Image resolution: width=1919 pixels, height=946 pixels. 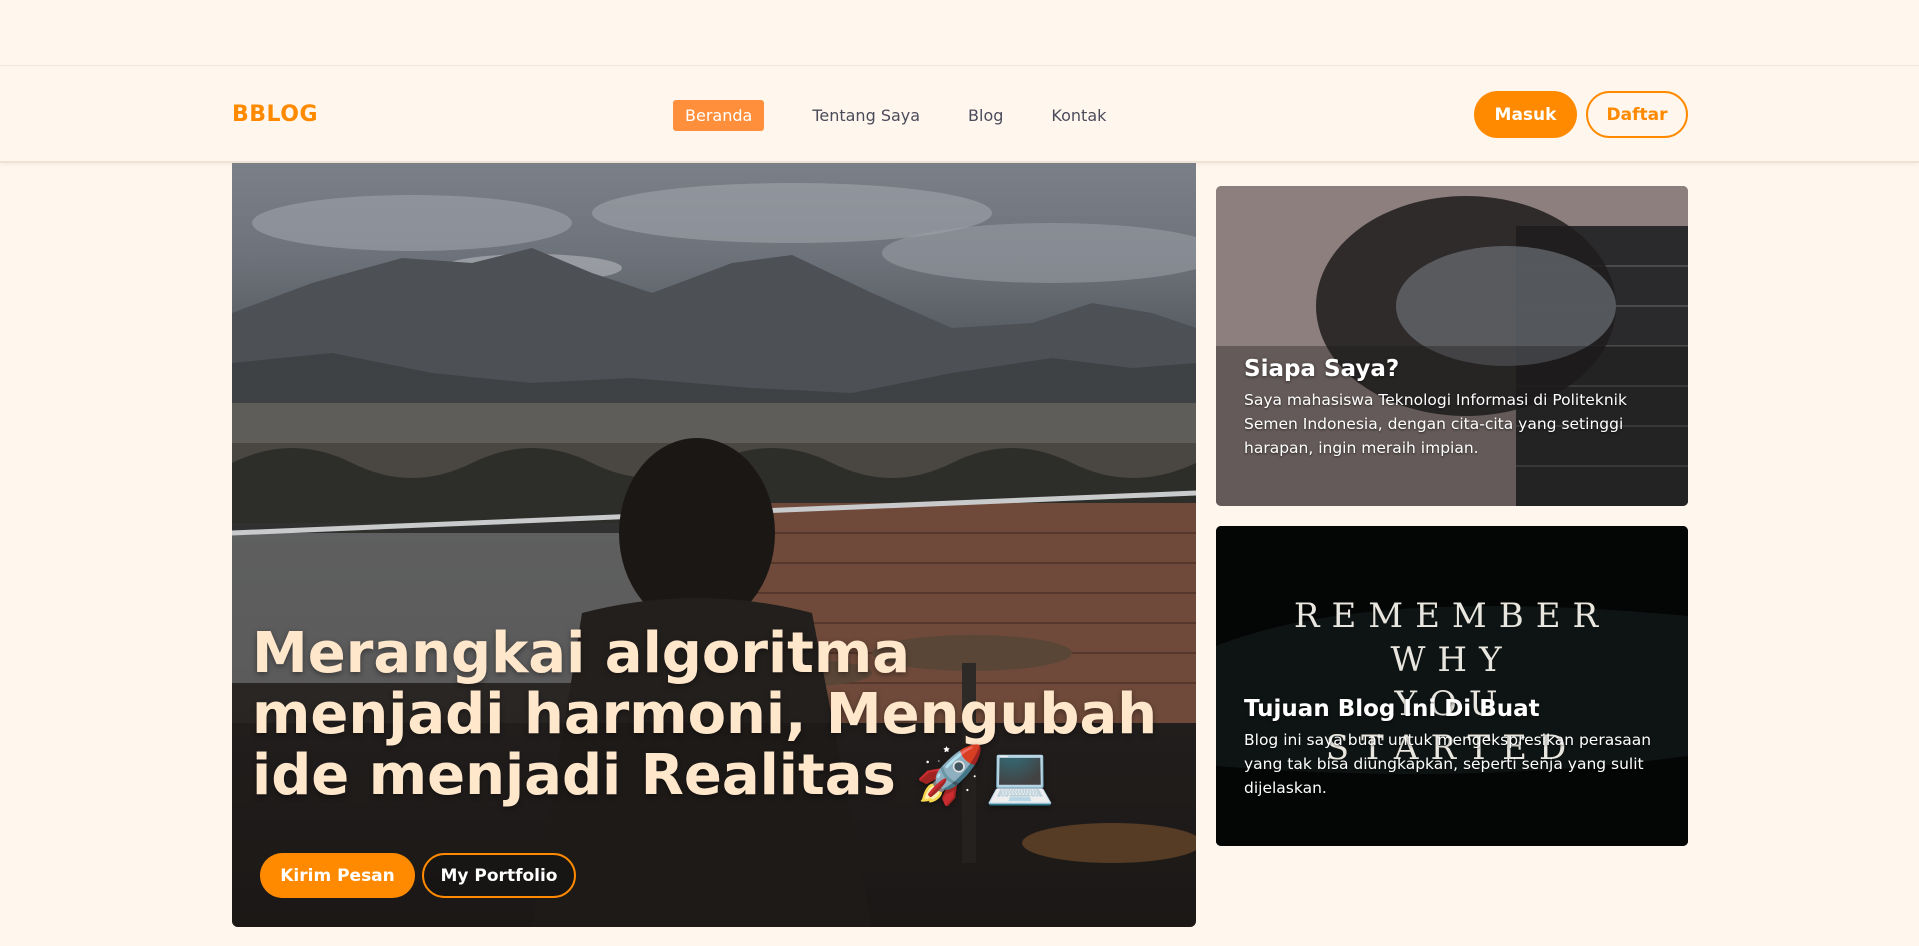 What do you see at coordinates (1078, 115) in the screenshot?
I see `nav-link-kontak: Kontak` at bounding box center [1078, 115].